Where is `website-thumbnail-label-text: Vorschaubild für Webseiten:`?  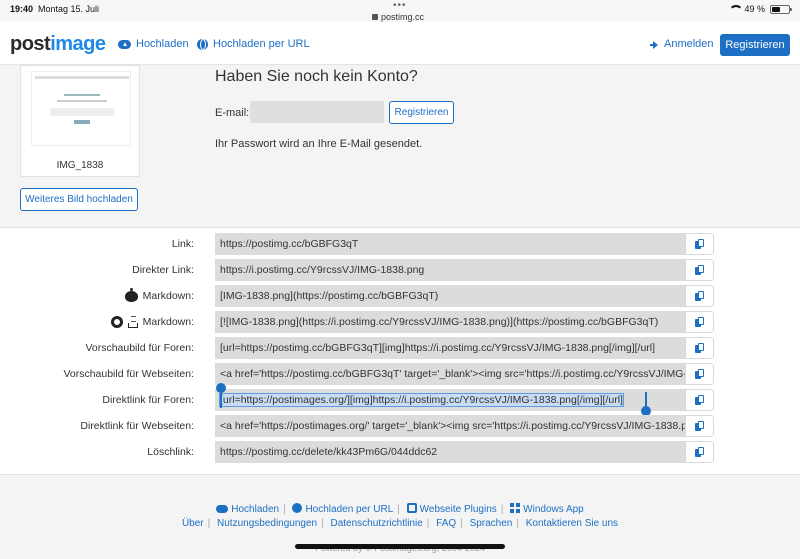 website-thumbnail-label-text: Vorschaubild für Webseiten: is located at coordinates (128, 374).